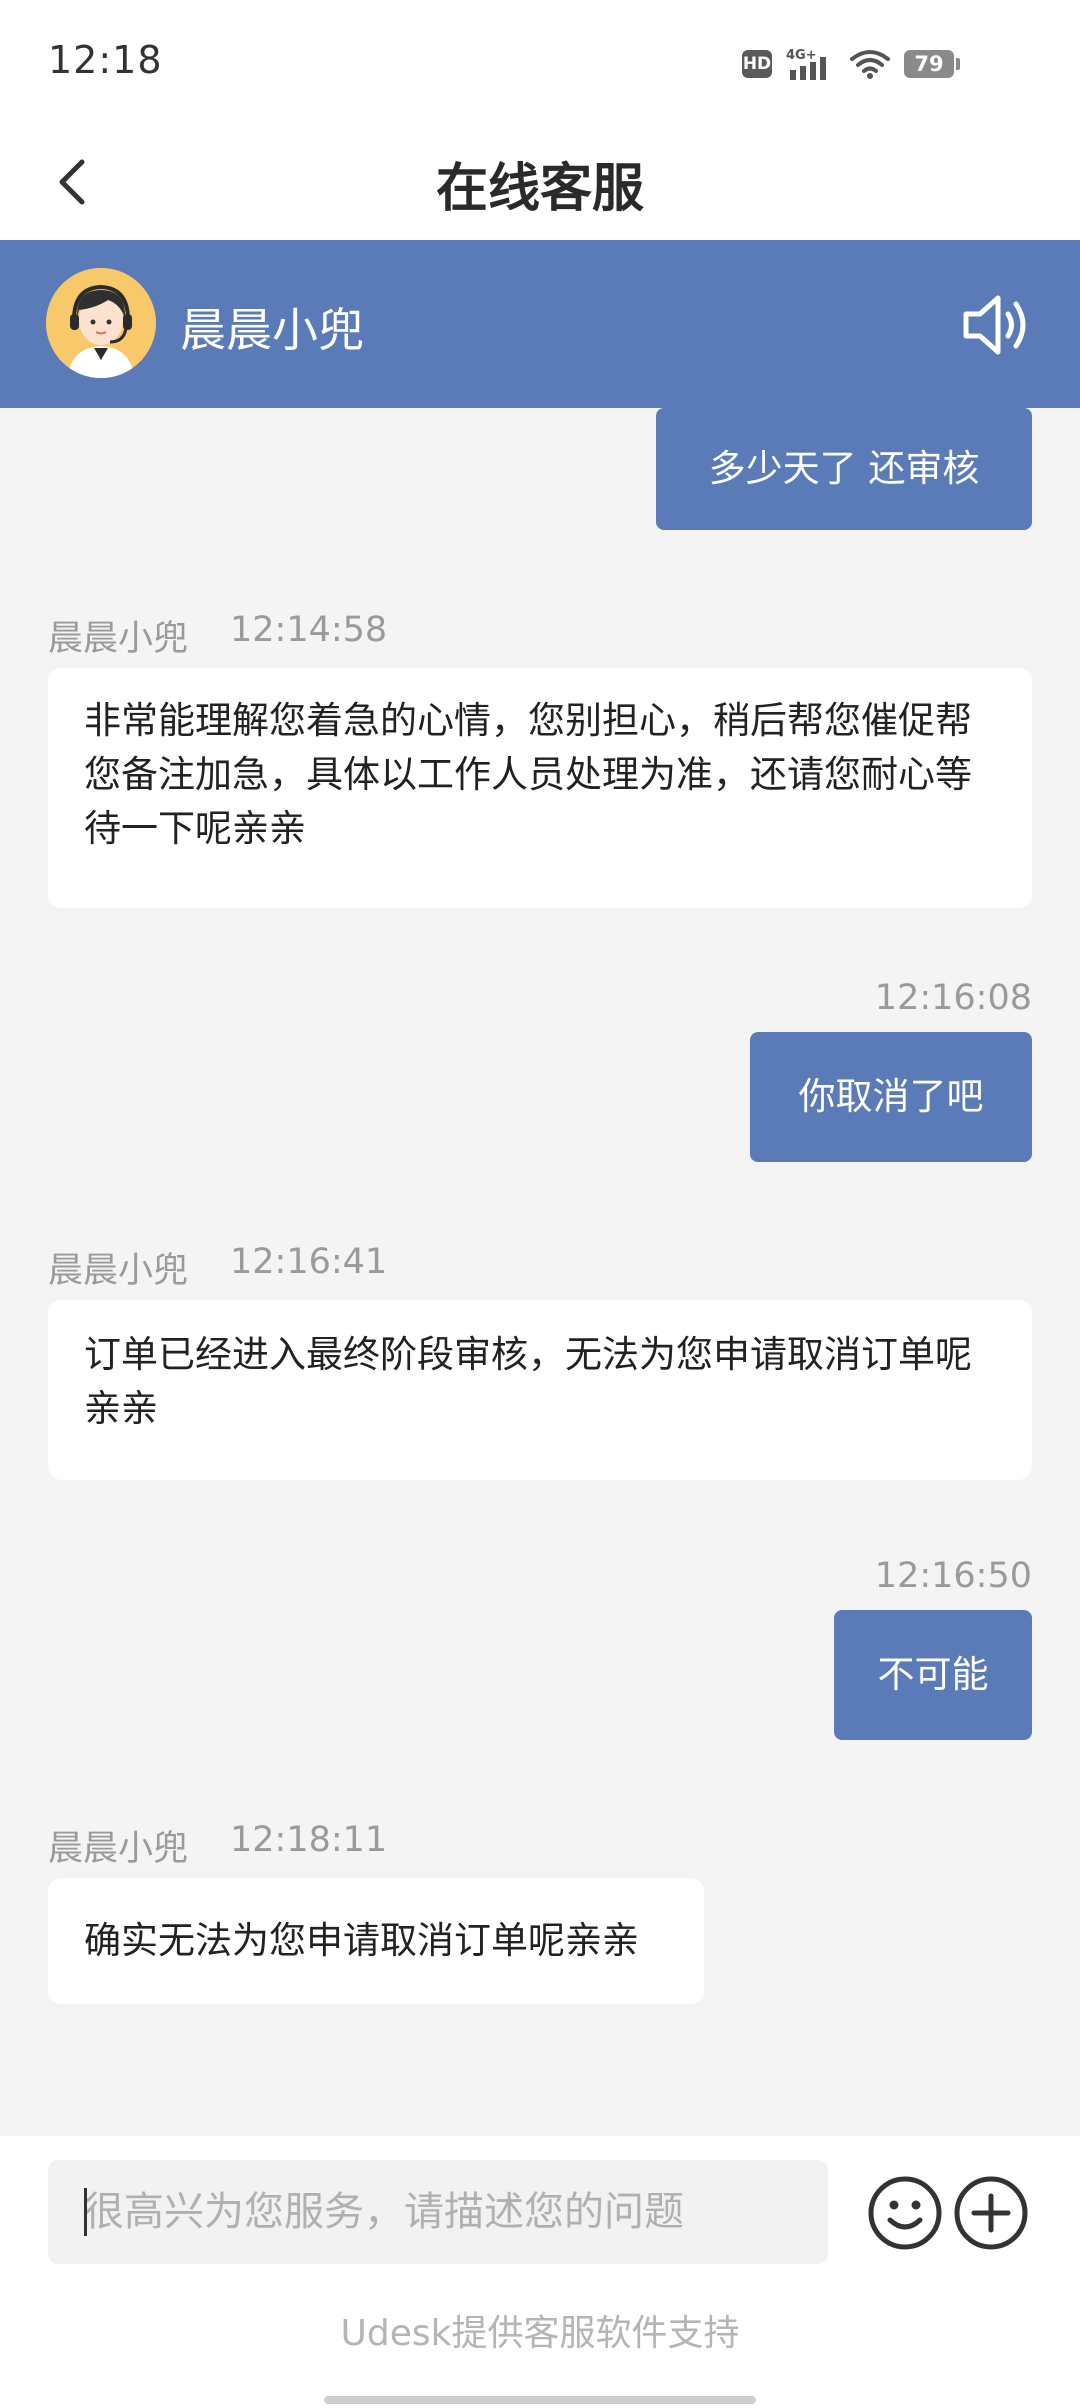  I want to click on speaker-icon, so click(994, 325).